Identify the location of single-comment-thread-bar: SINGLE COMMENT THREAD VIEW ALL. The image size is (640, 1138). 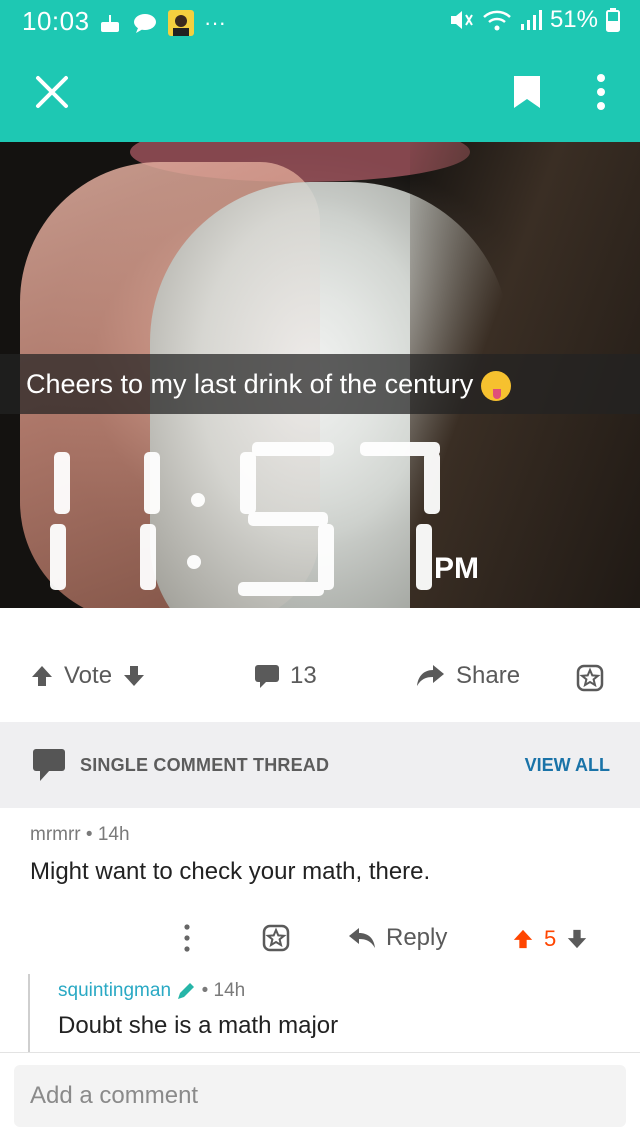
(320, 765).